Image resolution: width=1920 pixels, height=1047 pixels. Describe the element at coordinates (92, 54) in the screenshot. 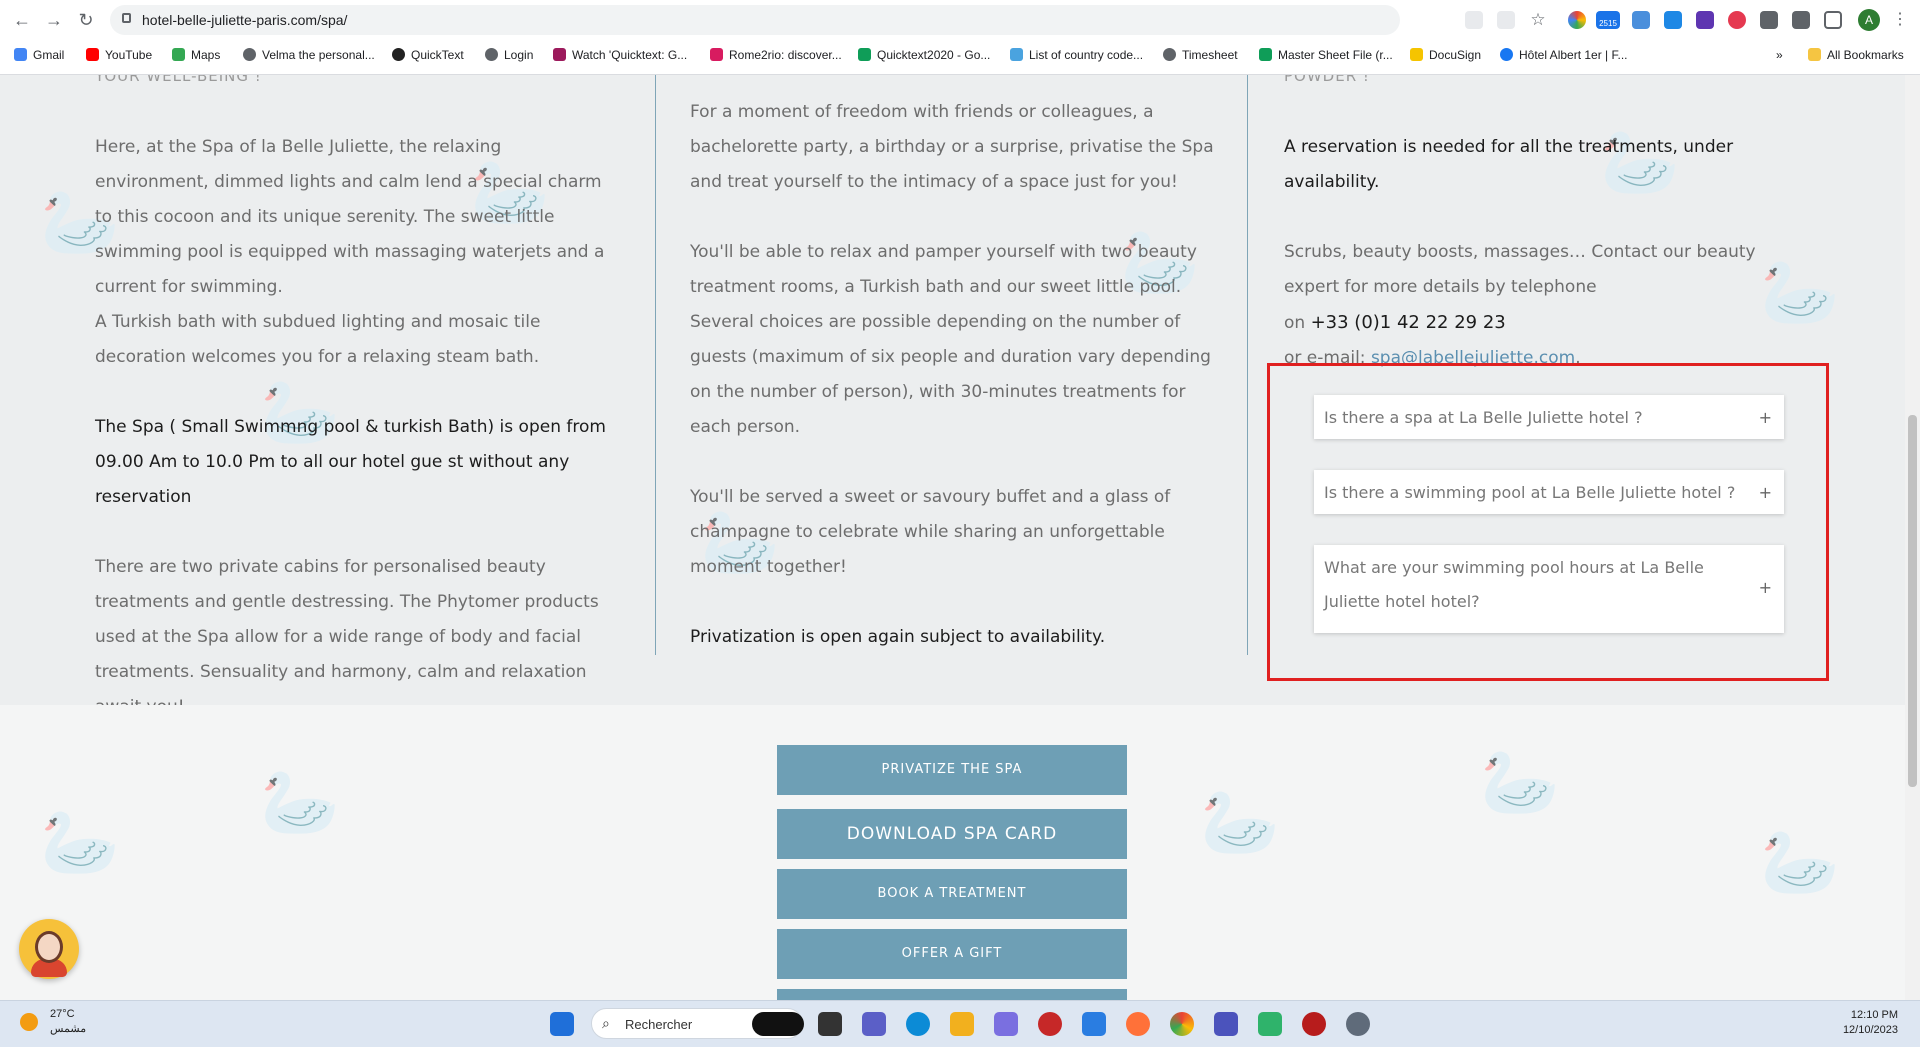

I see `youtube-icon` at that location.